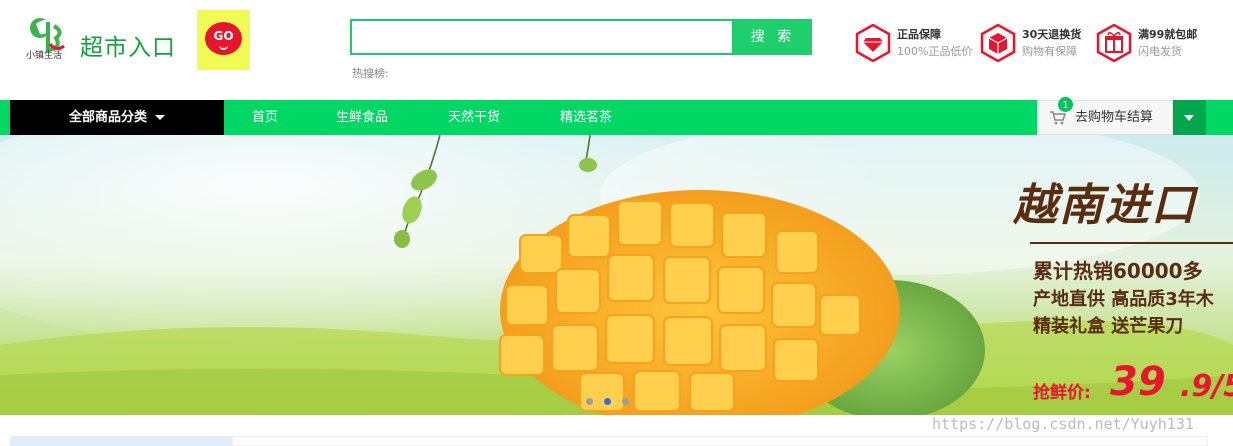  I want to click on promise-title: 30天退换货, so click(1052, 34).